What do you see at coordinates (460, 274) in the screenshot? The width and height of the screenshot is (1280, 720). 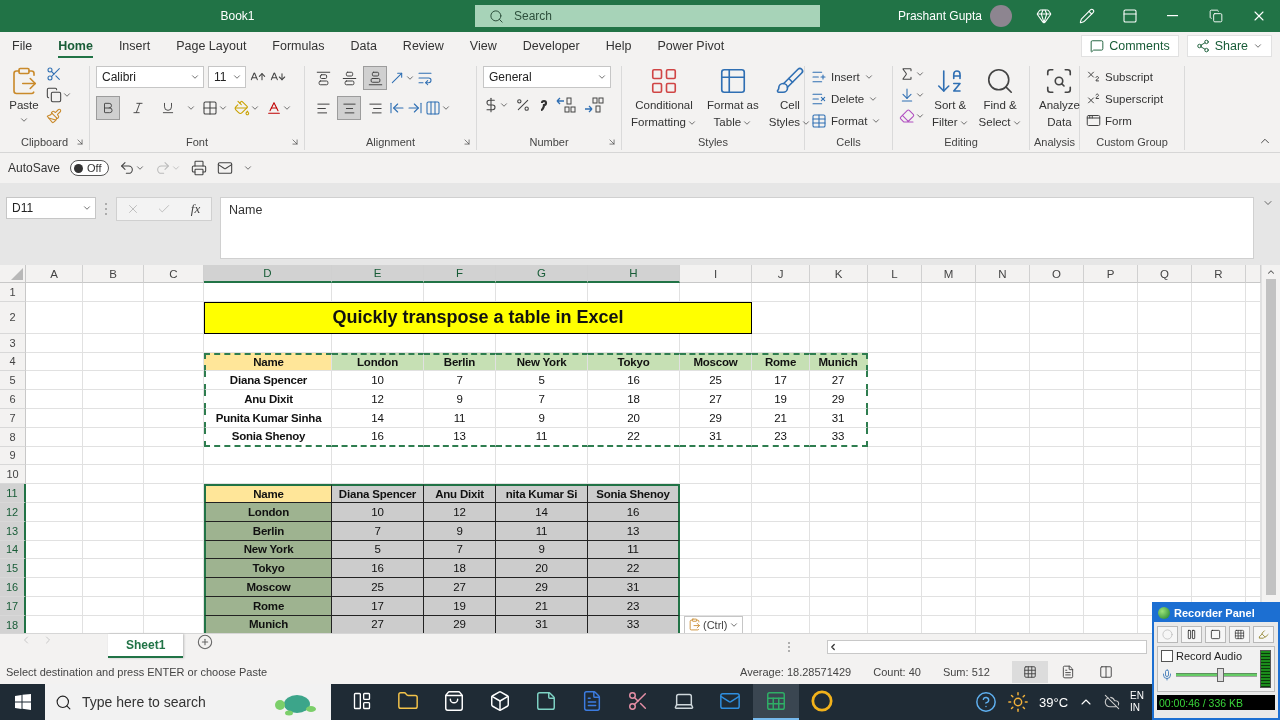 I see `column-header: F` at bounding box center [460, 274].